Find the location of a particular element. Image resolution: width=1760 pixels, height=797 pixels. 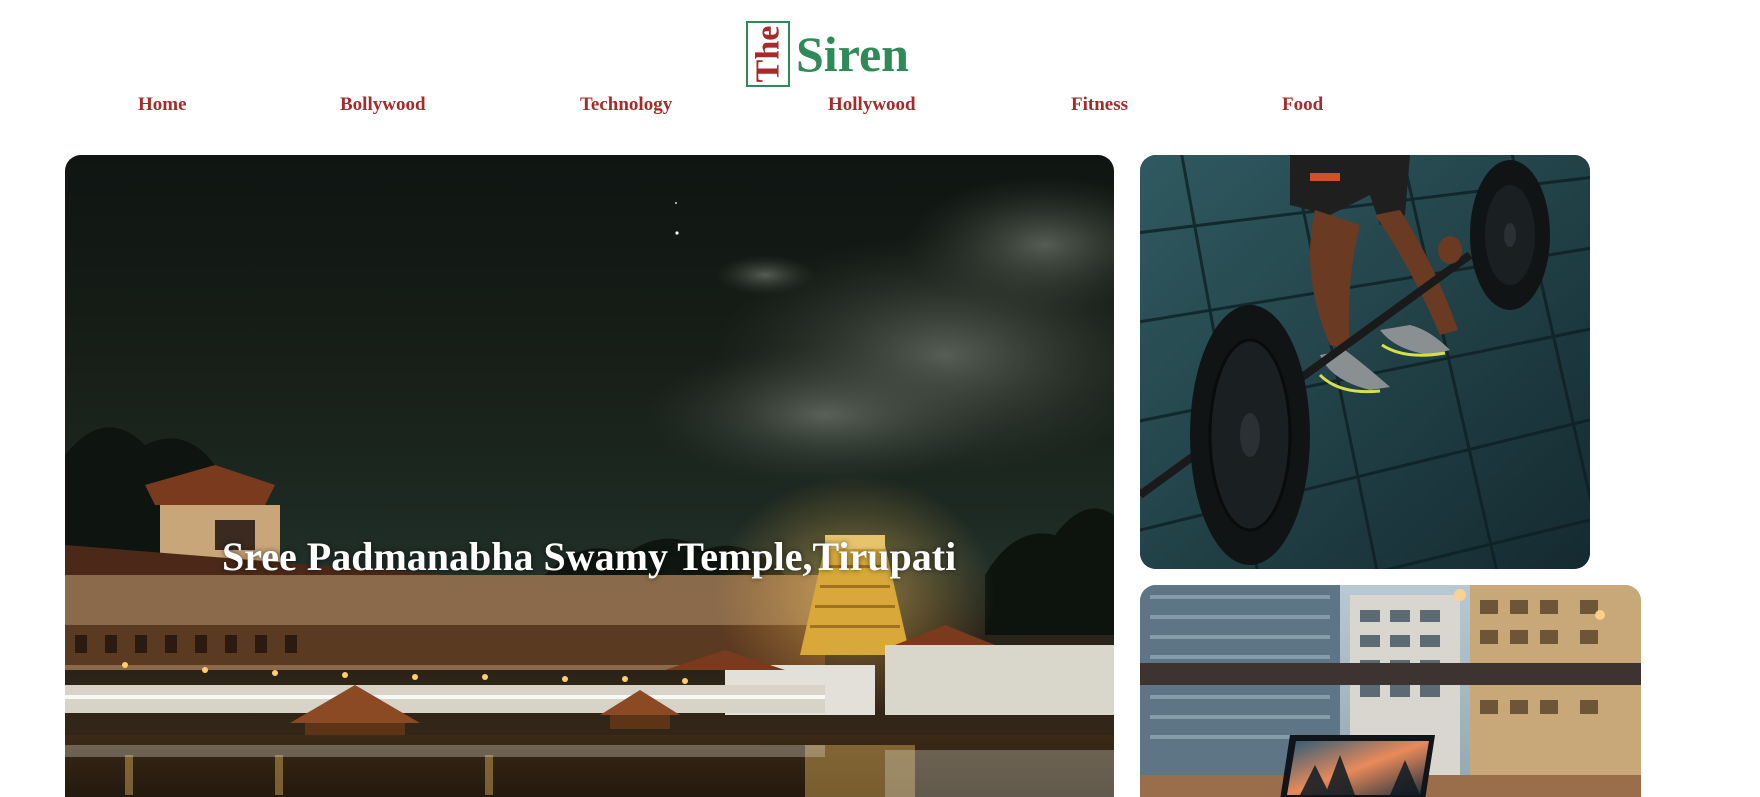

site-logo: The Siren is located at coordinates (827, 54).